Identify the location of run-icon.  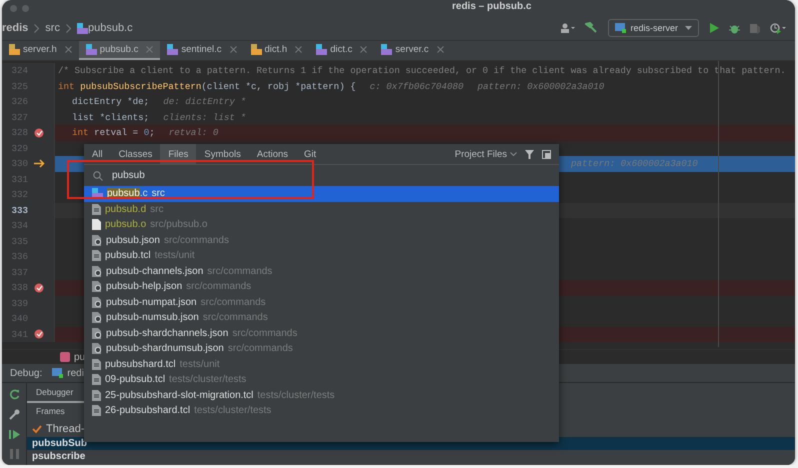
(714, 28).